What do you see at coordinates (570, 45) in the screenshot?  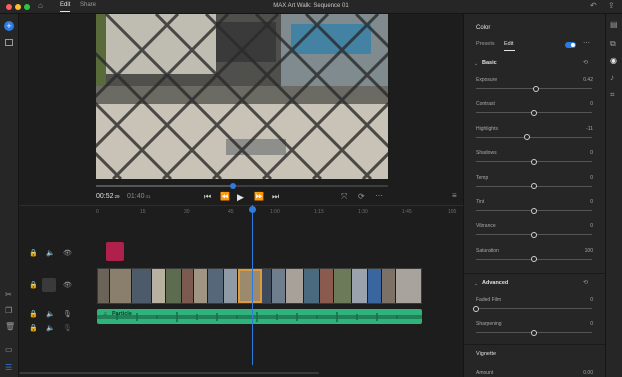 I see `color-enable-toggle` at bounding box center [570, 45].